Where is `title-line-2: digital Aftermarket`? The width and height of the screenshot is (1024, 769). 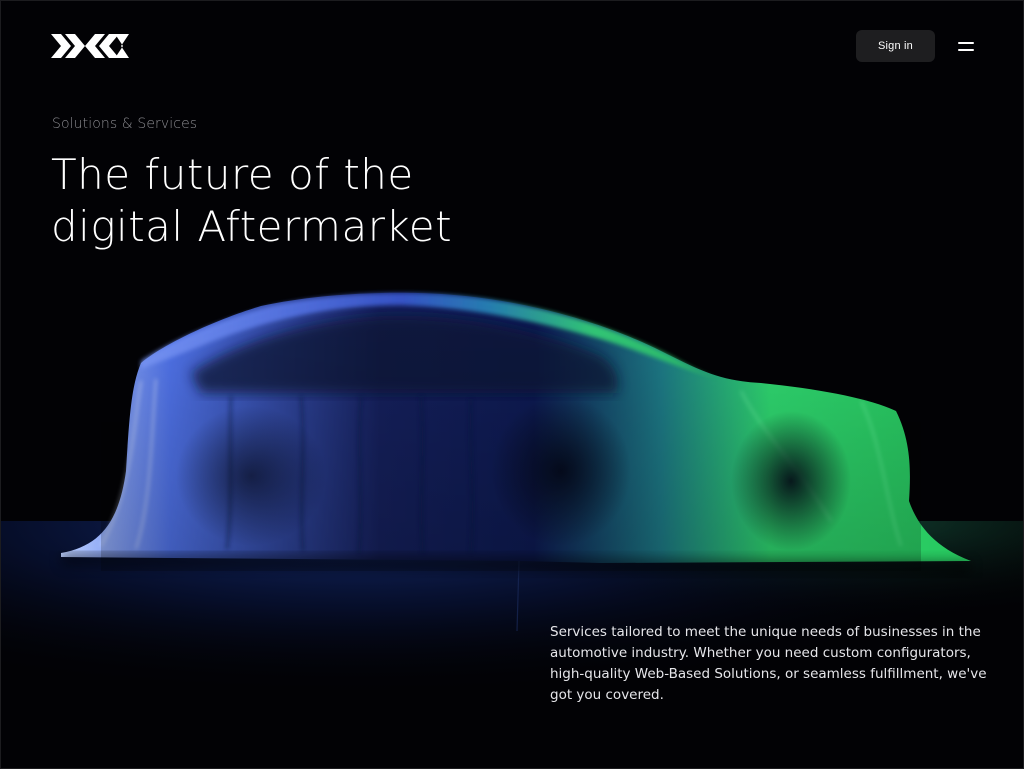 title-line-2: digital Aftermarket is located at coordinates (252, 226).